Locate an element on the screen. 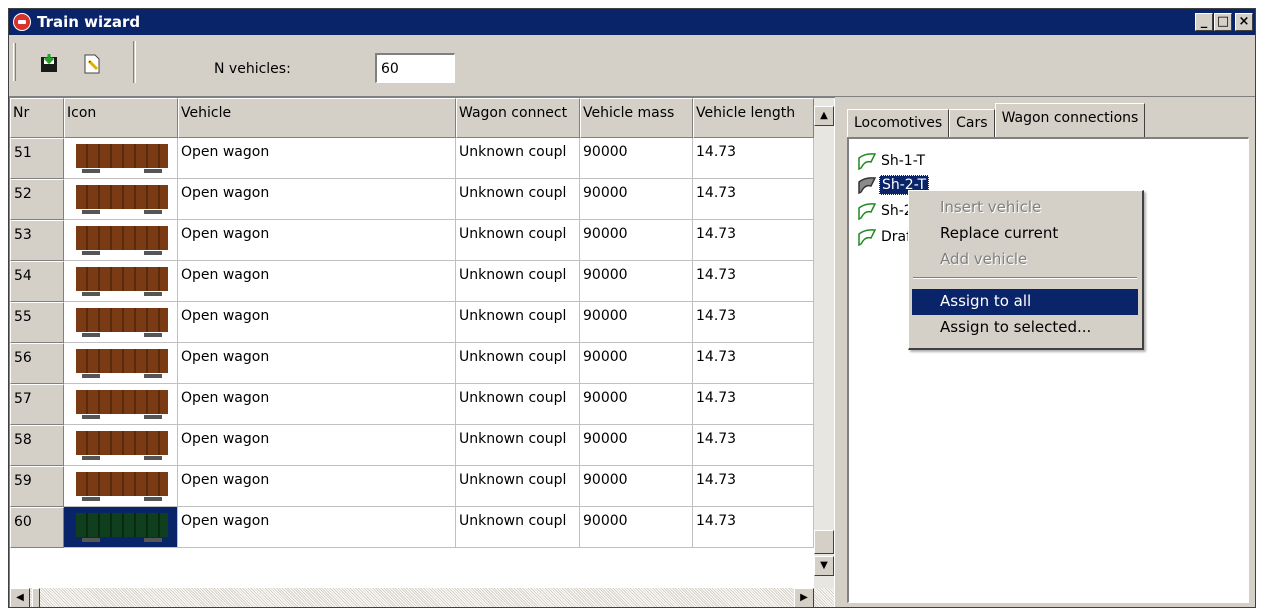  table-row: 56 Open wagon Unknown coupl 90000 14.73 is located at coordinates (412, 363).